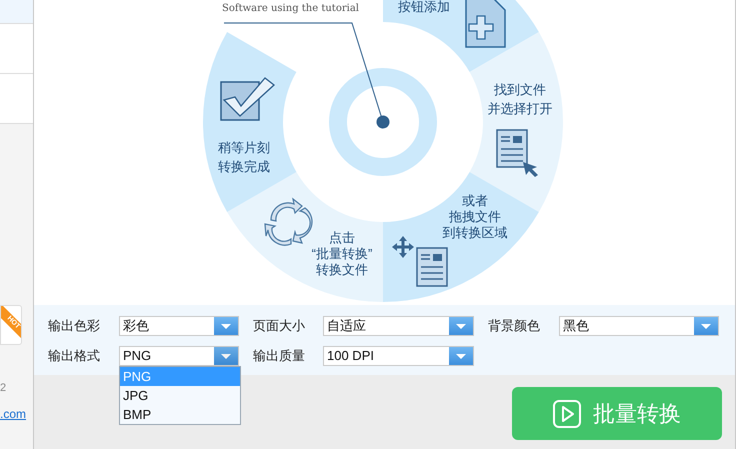  Describe the element at coordinates (639, 326) in the screenshot. I see `select-field: 黑色` at that location.